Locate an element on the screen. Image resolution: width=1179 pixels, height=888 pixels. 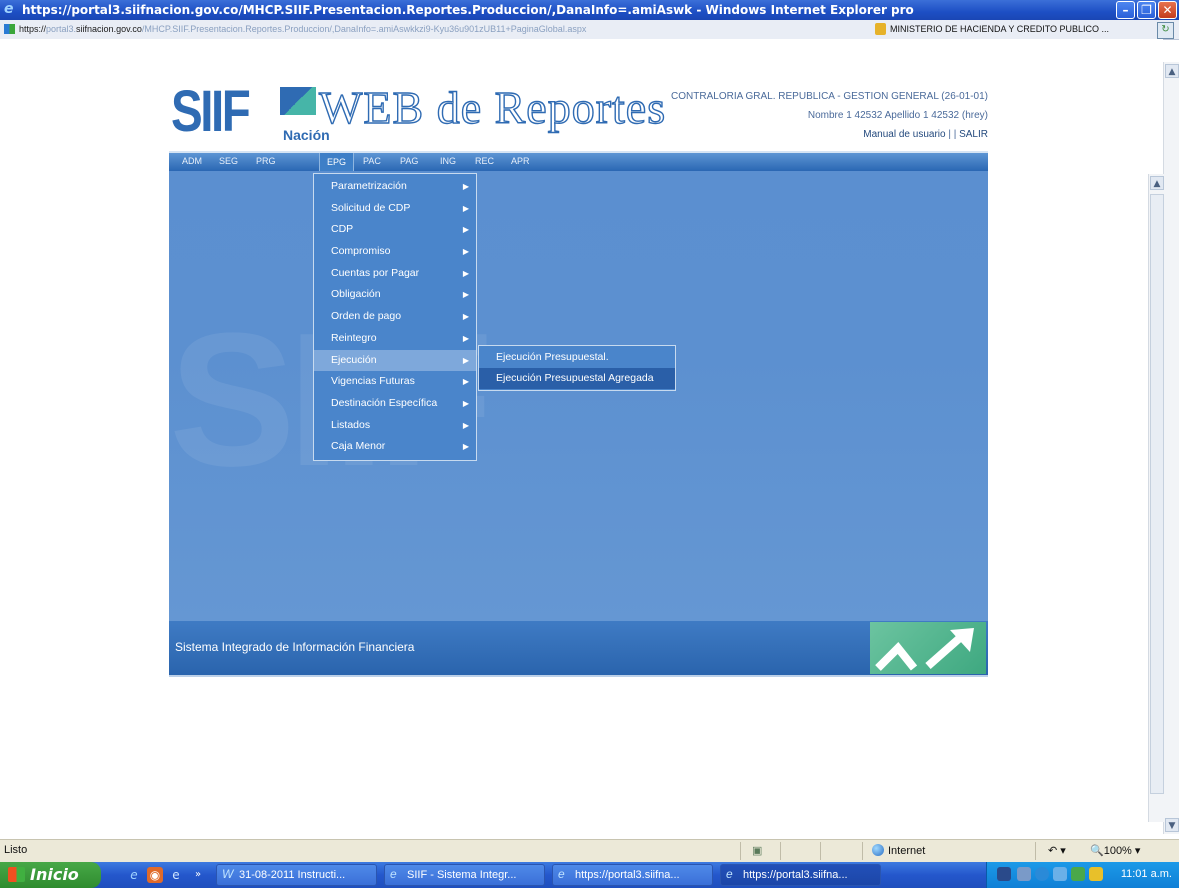
minimize-button: – is located at coordinates (1125, 10).